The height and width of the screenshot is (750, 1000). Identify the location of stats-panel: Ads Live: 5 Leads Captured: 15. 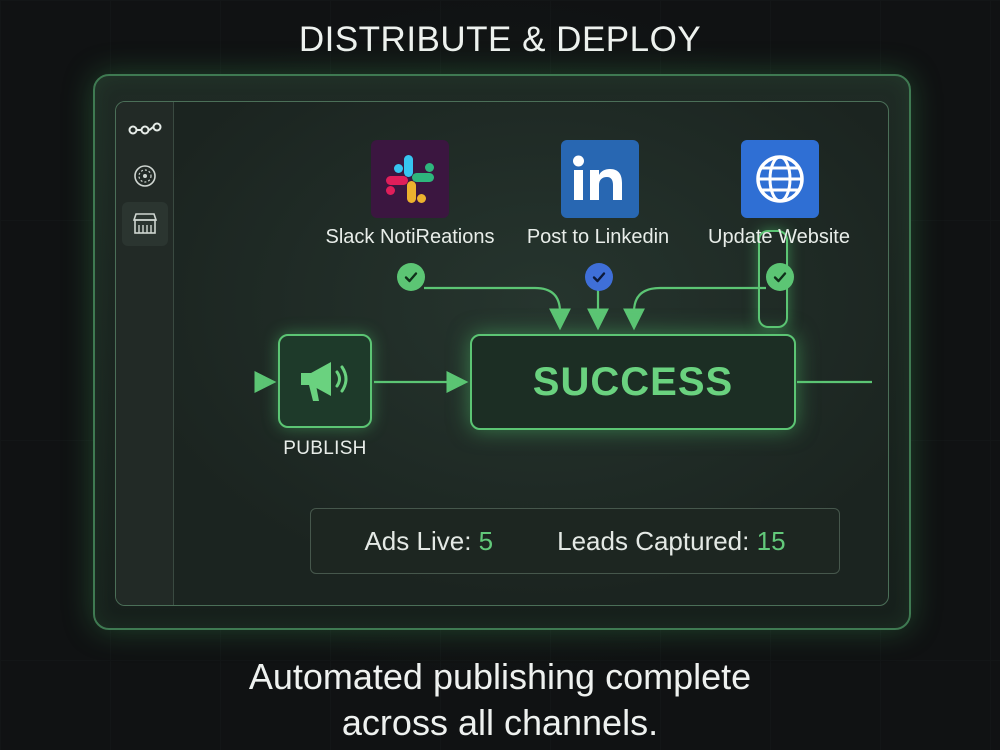
(575, 541).